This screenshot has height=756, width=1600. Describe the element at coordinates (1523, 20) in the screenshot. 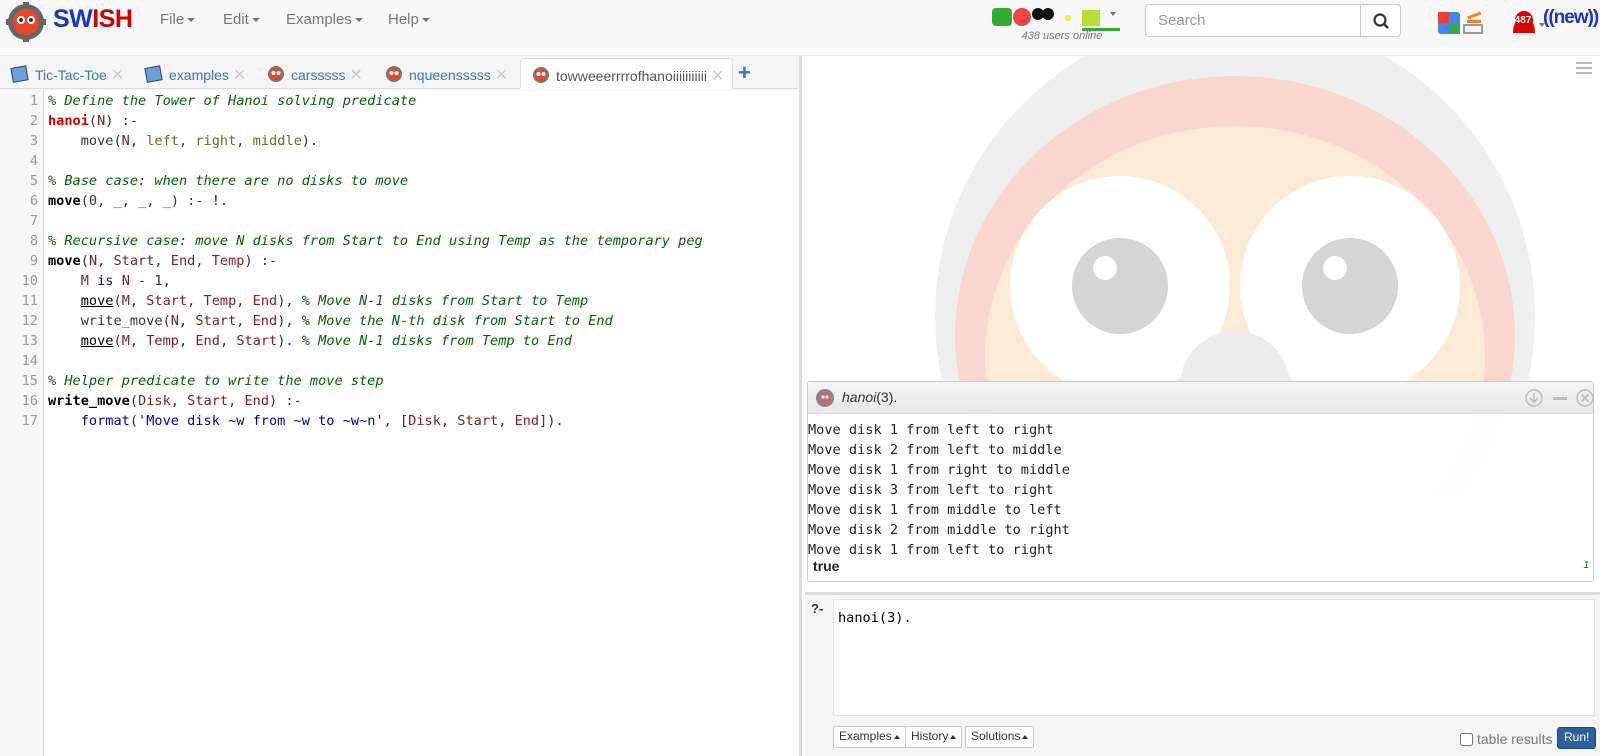

I see `notification-count: 487` at that location.